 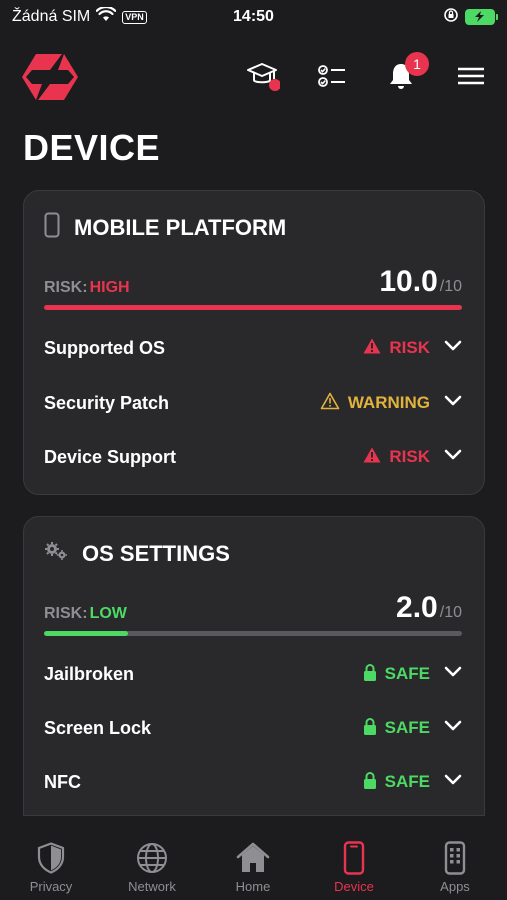 What do you see at coordinates (388, 402) in the screenshot?
I see `check-status: WARNING` at bounding box center [388, 402].